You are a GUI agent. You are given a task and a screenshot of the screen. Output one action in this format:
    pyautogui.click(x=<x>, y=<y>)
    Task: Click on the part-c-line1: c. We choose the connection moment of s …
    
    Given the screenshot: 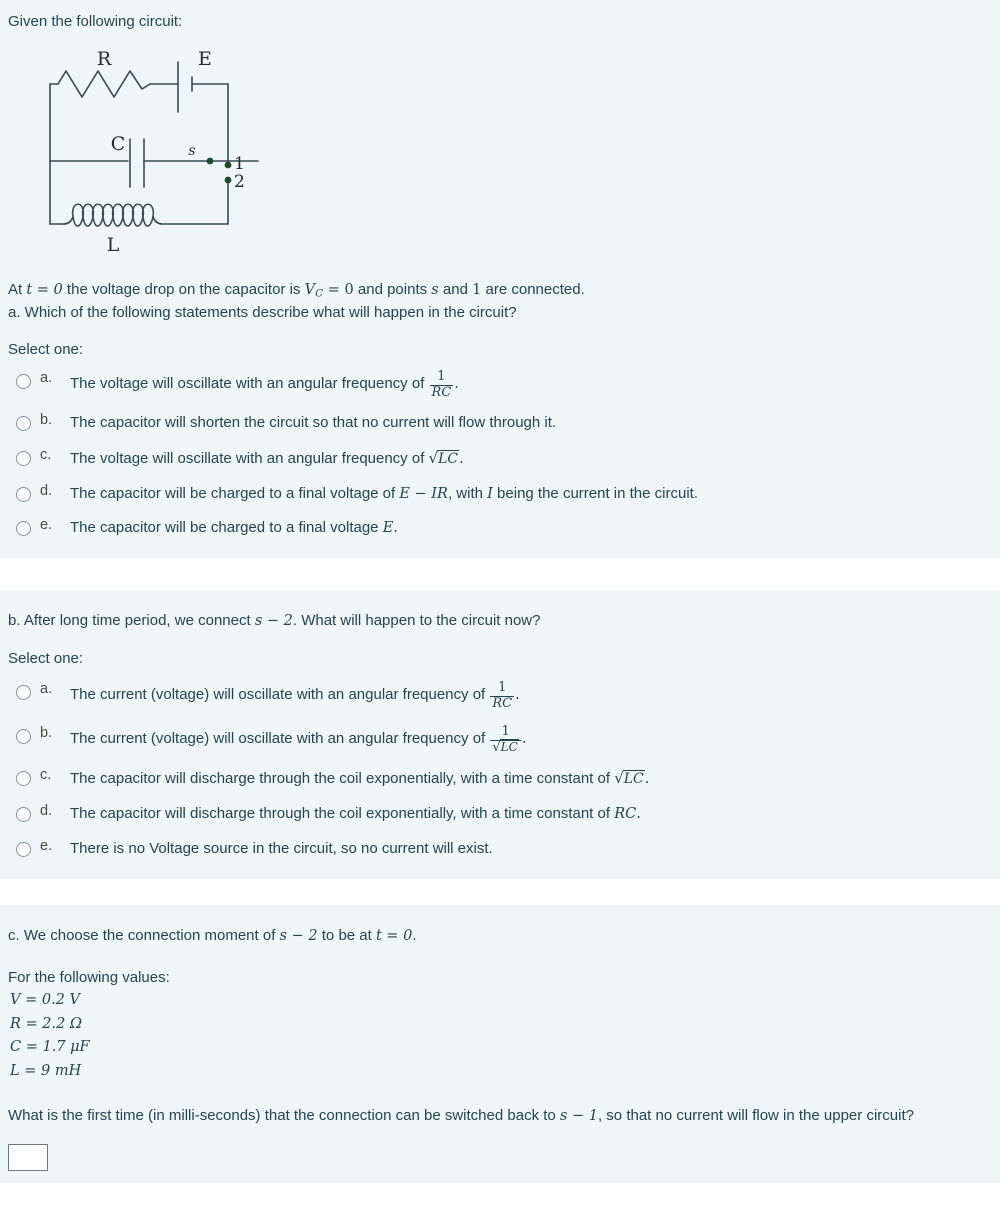 What is the action you would take?
    pyautogui.click(x=500, y=936)
    